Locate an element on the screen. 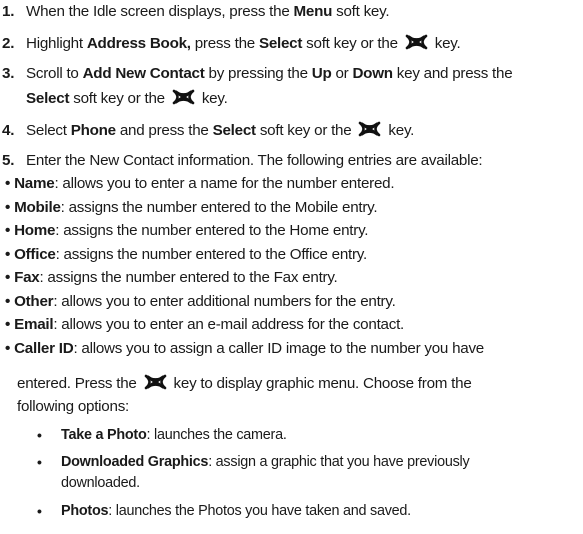 The width and height of the screenshot is (583, 534). step-number: 4. is located at coordinates (8, 130).